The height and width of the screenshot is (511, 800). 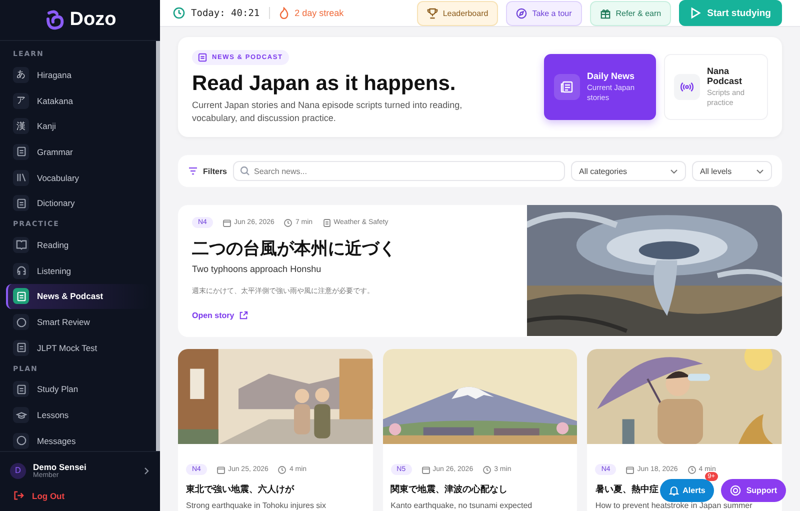 What do you see at coordinates (522, 13) in the screenshot?
I see `compass-icon` at bounding box center [522, 13].